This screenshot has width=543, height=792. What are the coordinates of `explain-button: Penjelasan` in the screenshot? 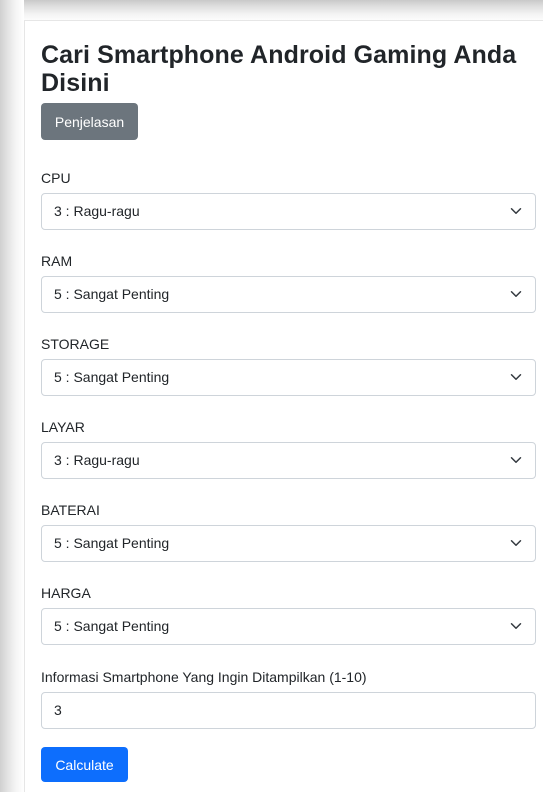 It's located at (89, 121).